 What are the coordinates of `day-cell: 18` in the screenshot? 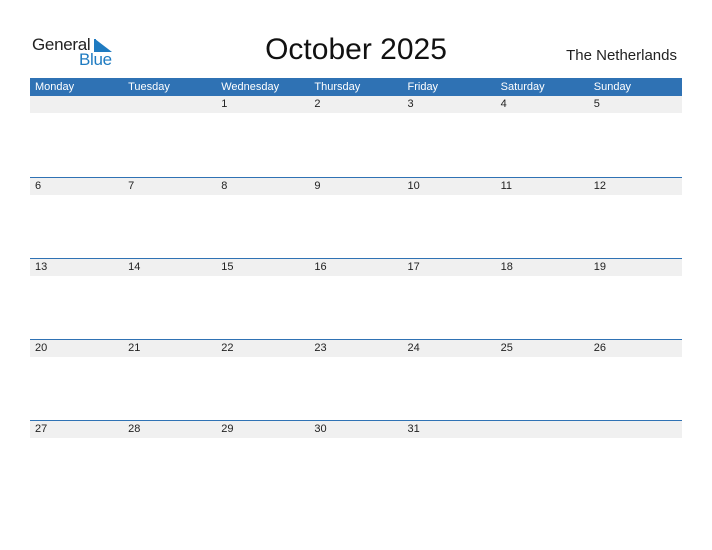 It's located at (506, 267).